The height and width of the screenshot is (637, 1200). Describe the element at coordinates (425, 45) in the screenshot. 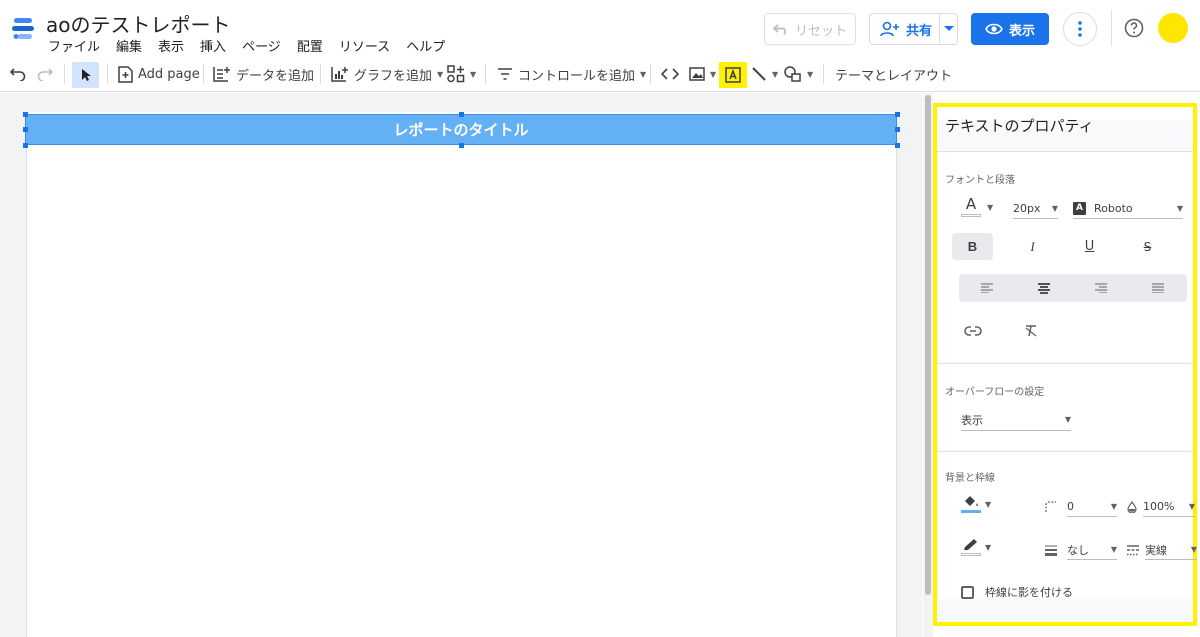

I see `menu-help: ヘルプ` at that location.